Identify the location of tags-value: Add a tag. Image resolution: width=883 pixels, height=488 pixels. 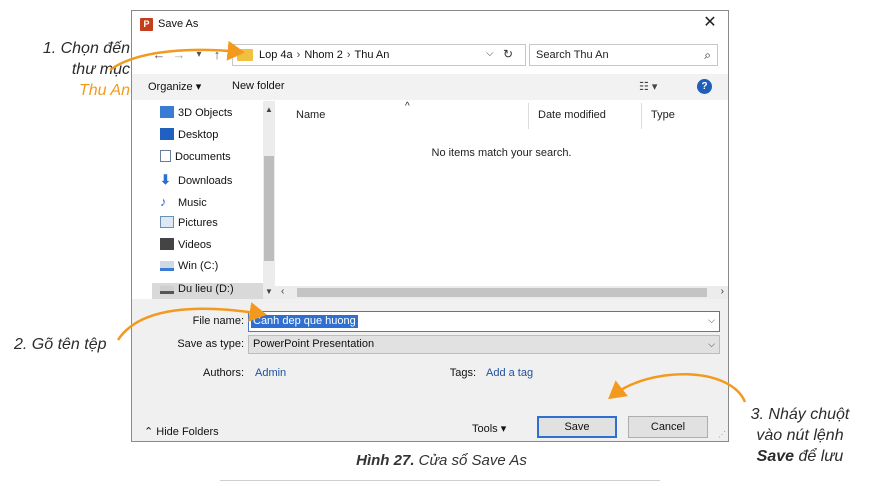
(509, 373).